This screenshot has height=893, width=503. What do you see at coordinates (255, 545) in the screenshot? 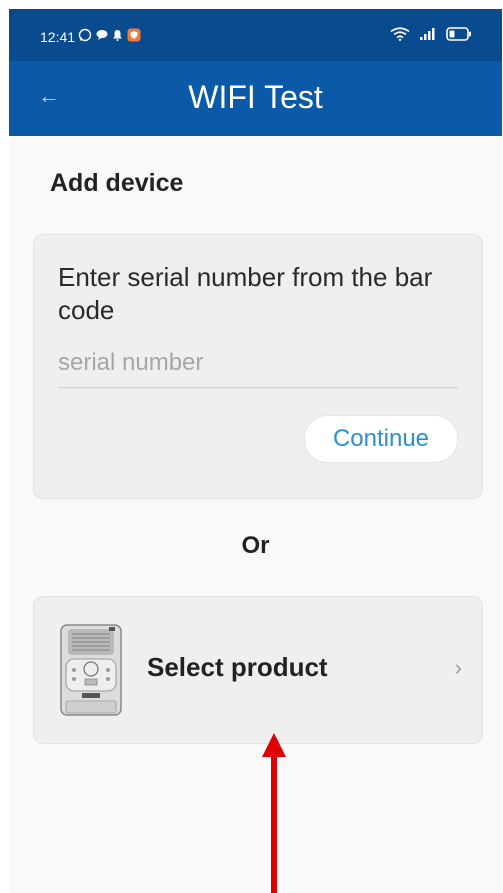
I see `or-separator: Or` at bounding box center [255, 545].